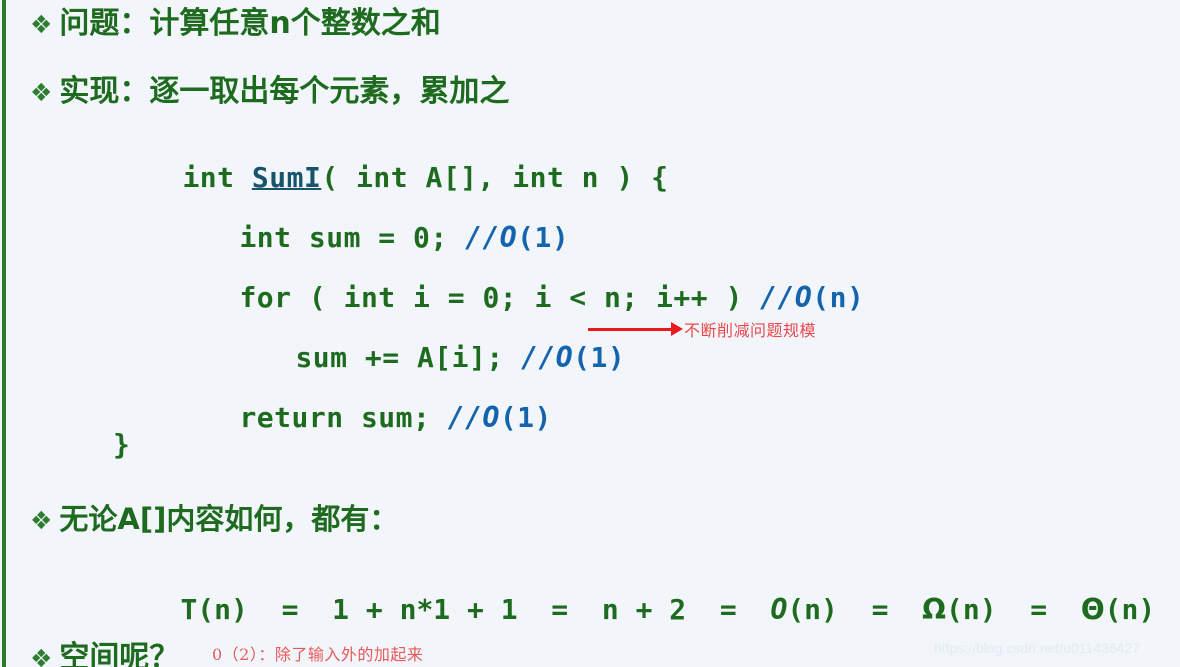 The width and height of the screenshot is (1180, 667). I want to click on arrow-head-icon, so click(677, 329).